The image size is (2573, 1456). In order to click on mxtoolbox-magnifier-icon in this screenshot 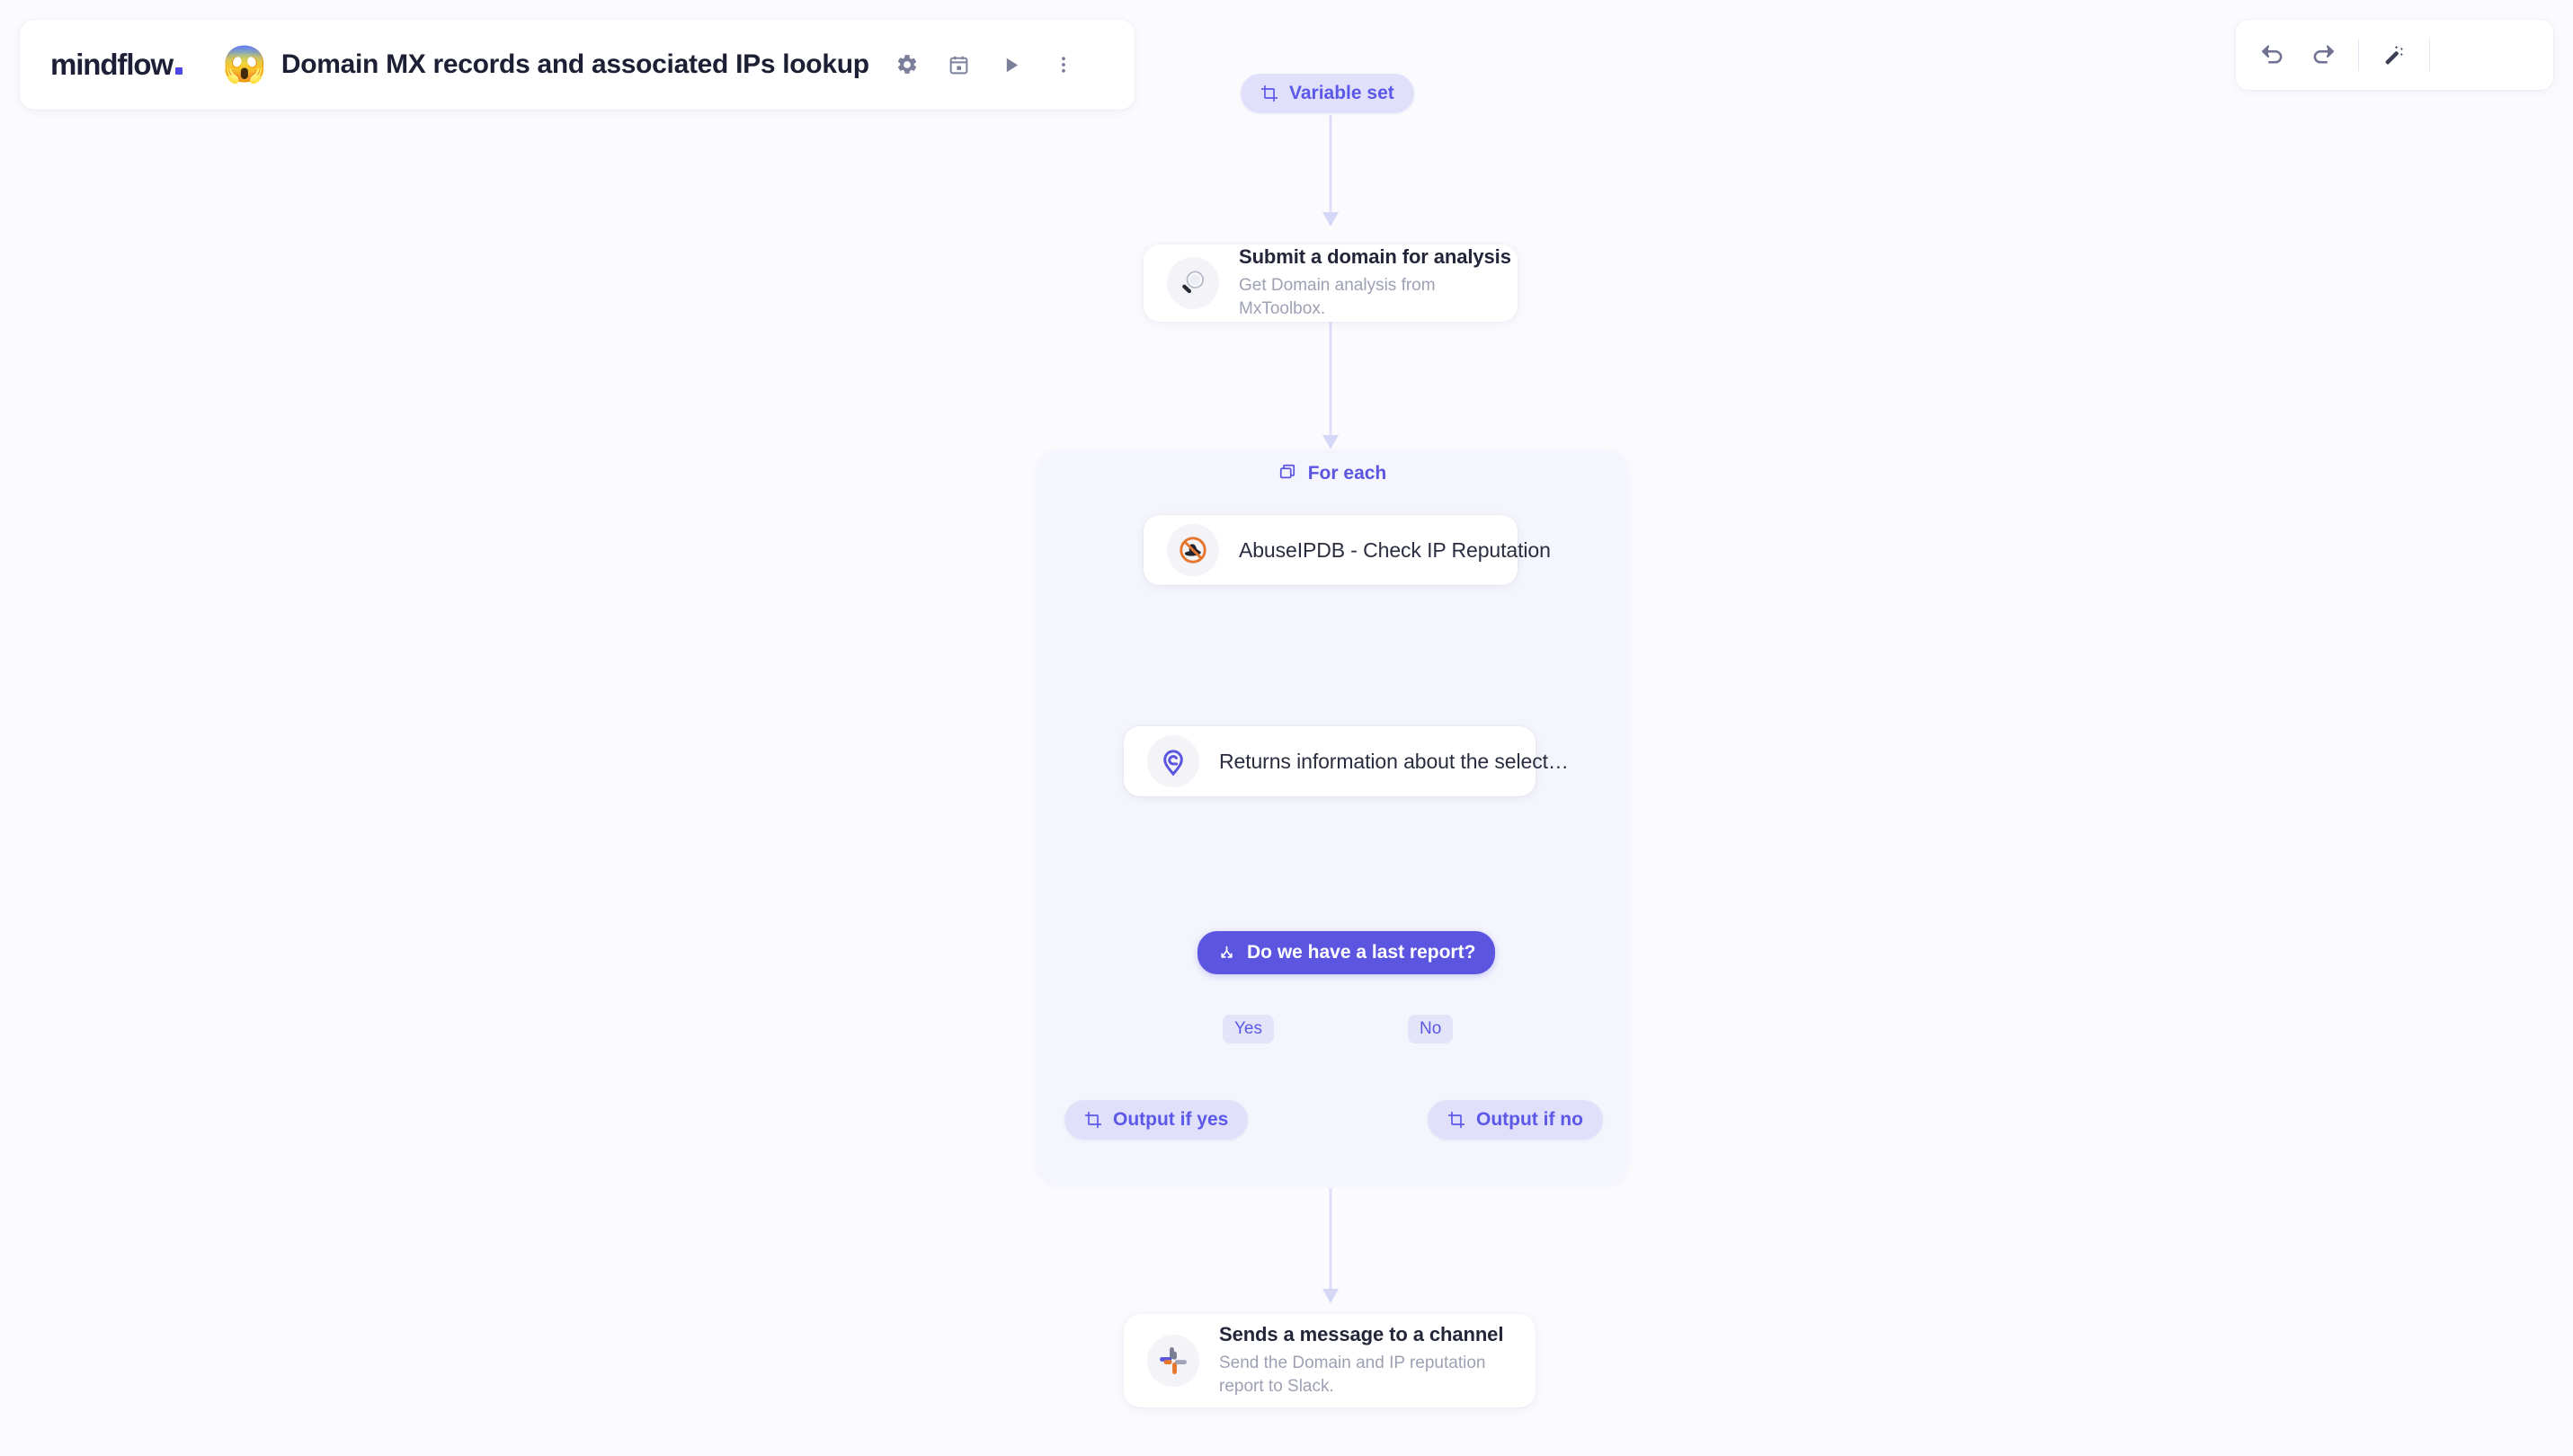, I will do `click(1193, 283)`.